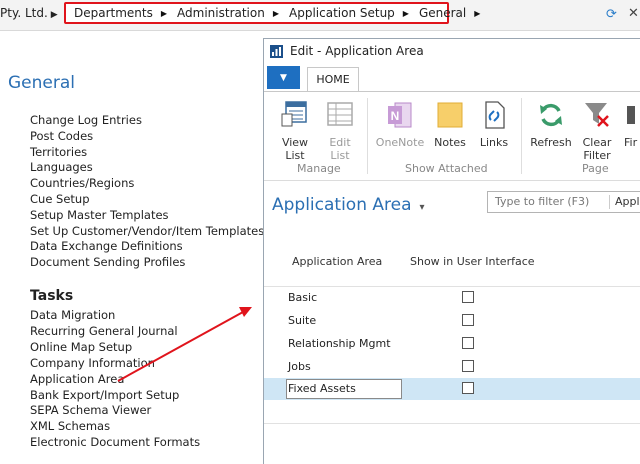  I want to click on column-header-show-in-ui: Show in User Interface, so click(472, 261).